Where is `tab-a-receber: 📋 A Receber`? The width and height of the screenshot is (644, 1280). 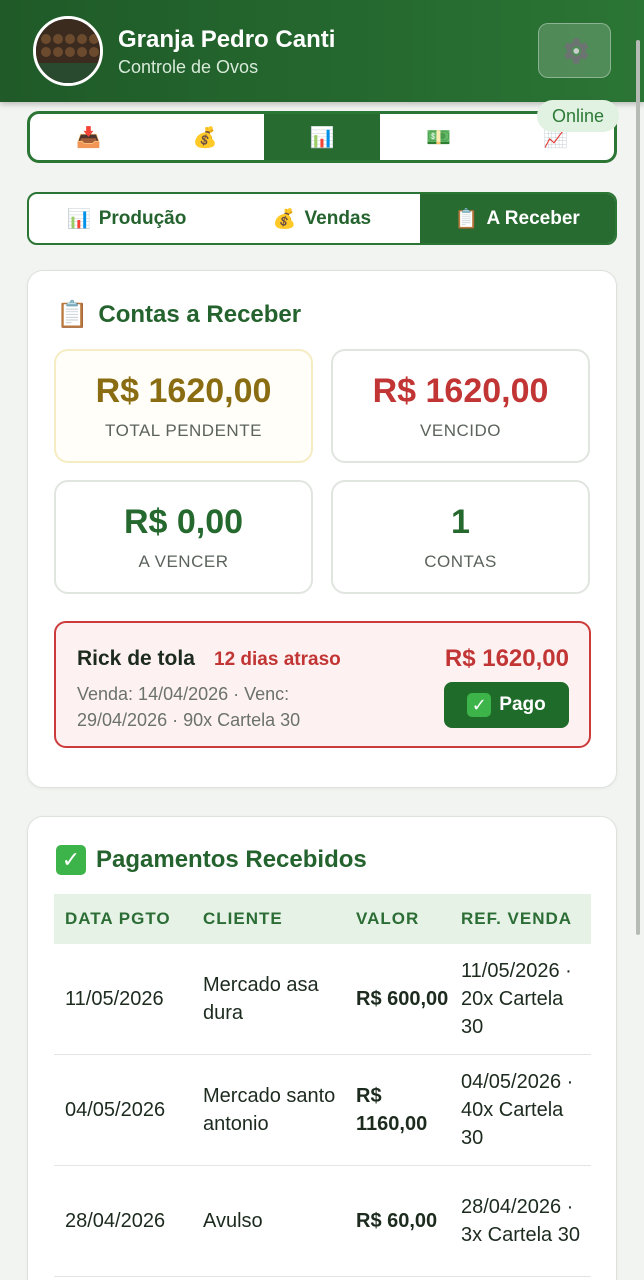 tab-a-receber: 📋 A Receber is located at coordinates (517, 218).